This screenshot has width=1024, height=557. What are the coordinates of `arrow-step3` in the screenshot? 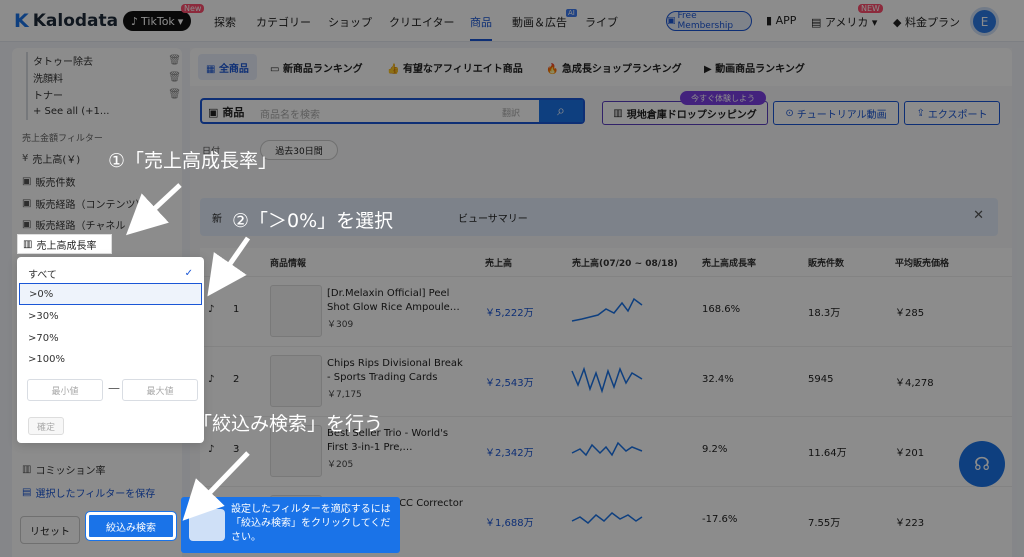 It's located at (216, 486).